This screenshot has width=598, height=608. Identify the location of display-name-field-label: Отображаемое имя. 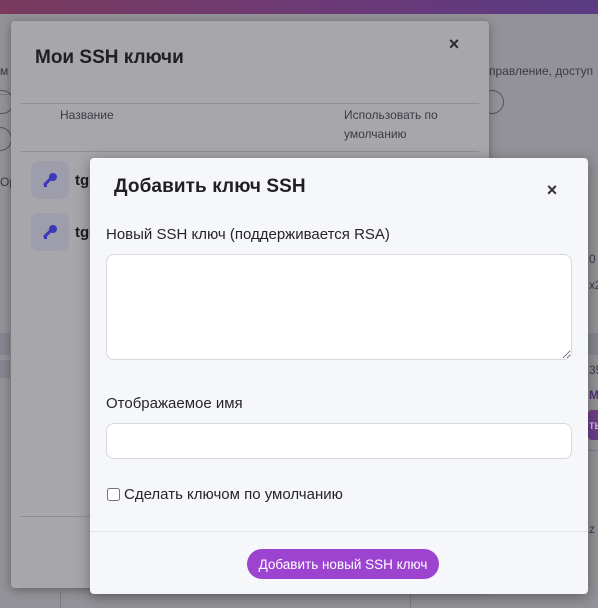
(174, 403).